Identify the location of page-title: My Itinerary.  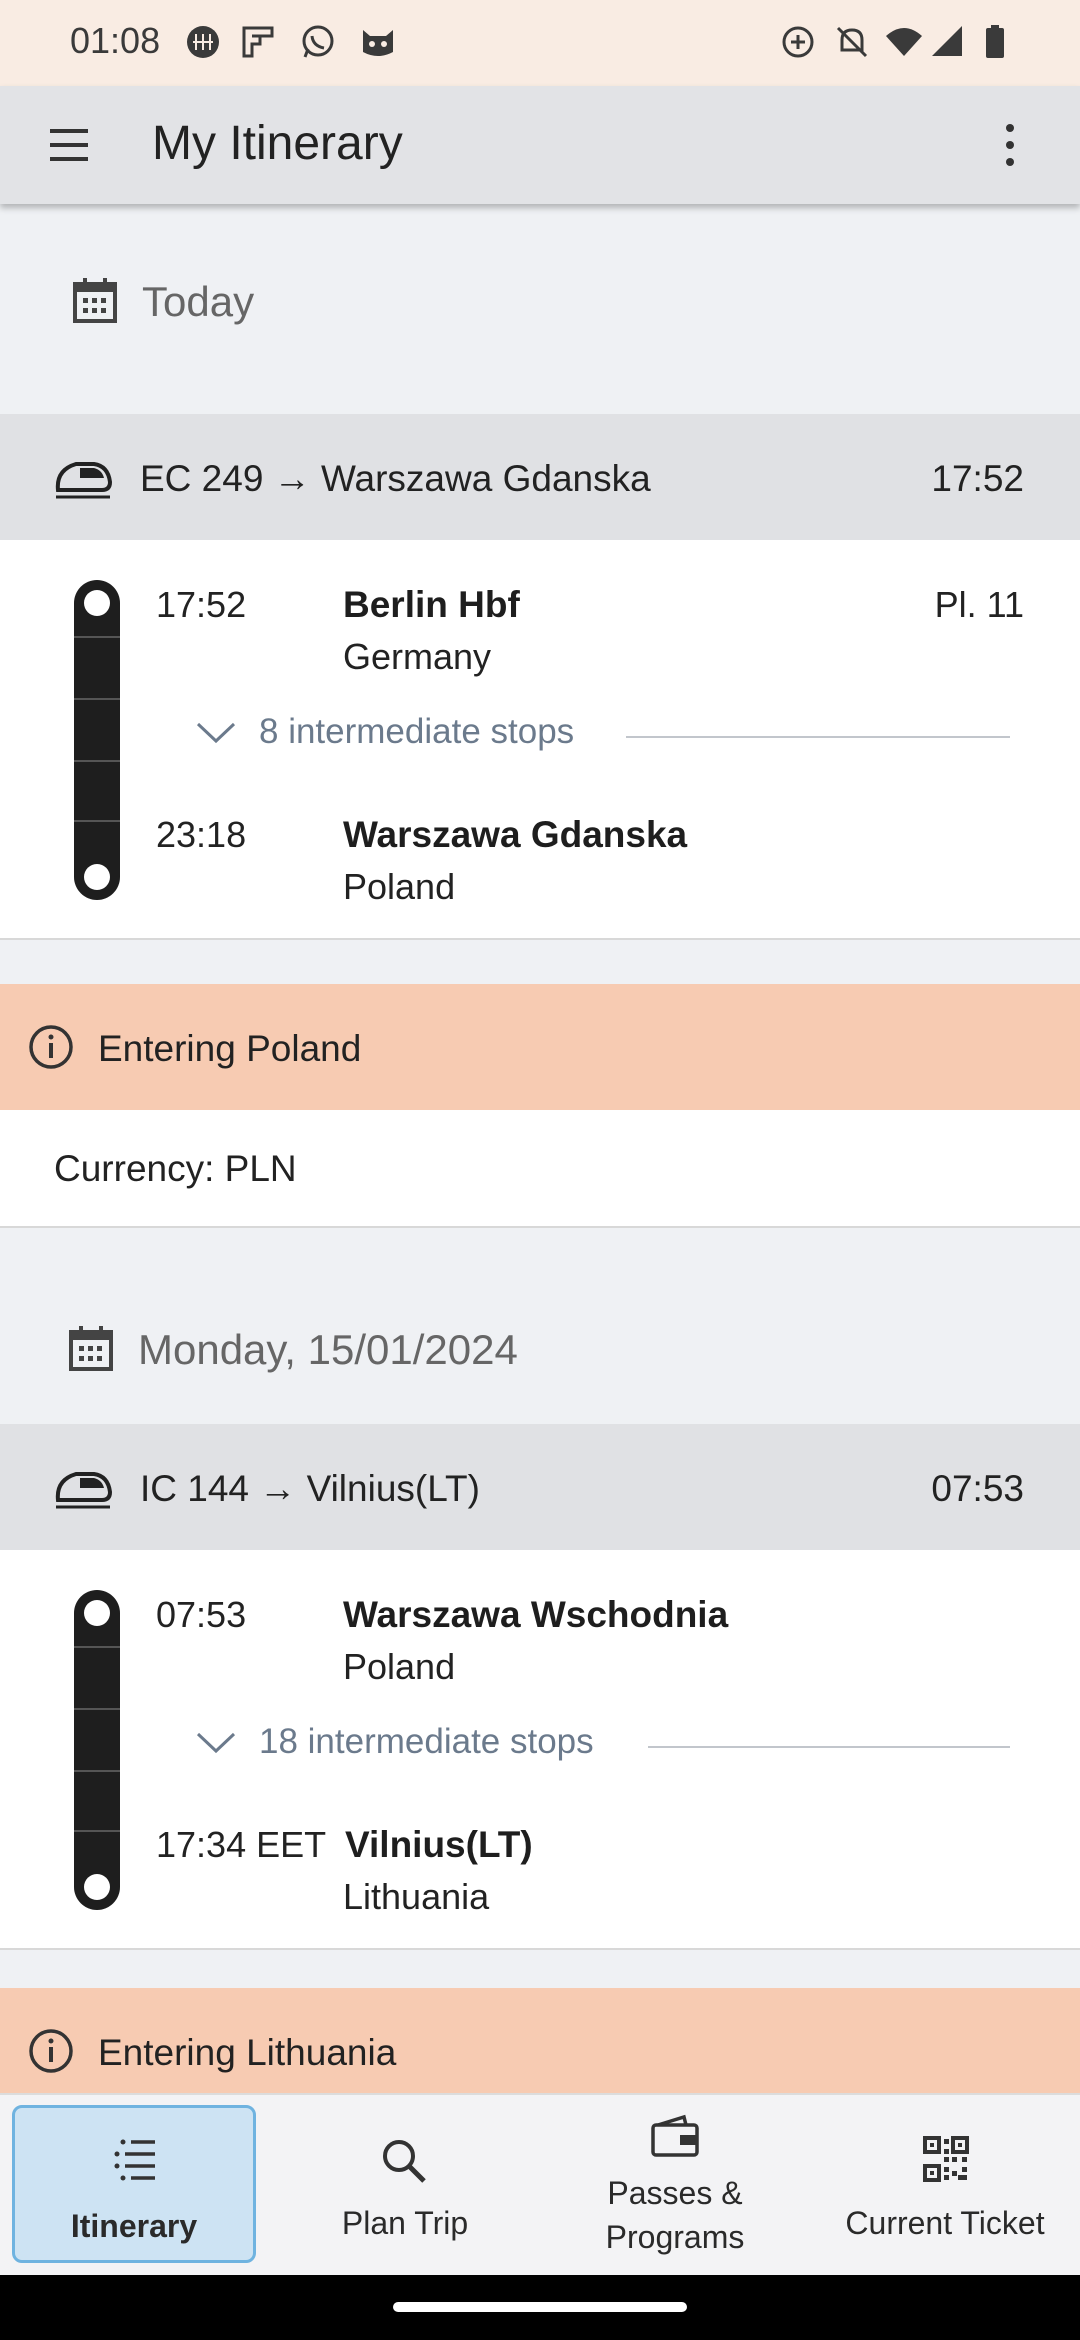
(277, 143).